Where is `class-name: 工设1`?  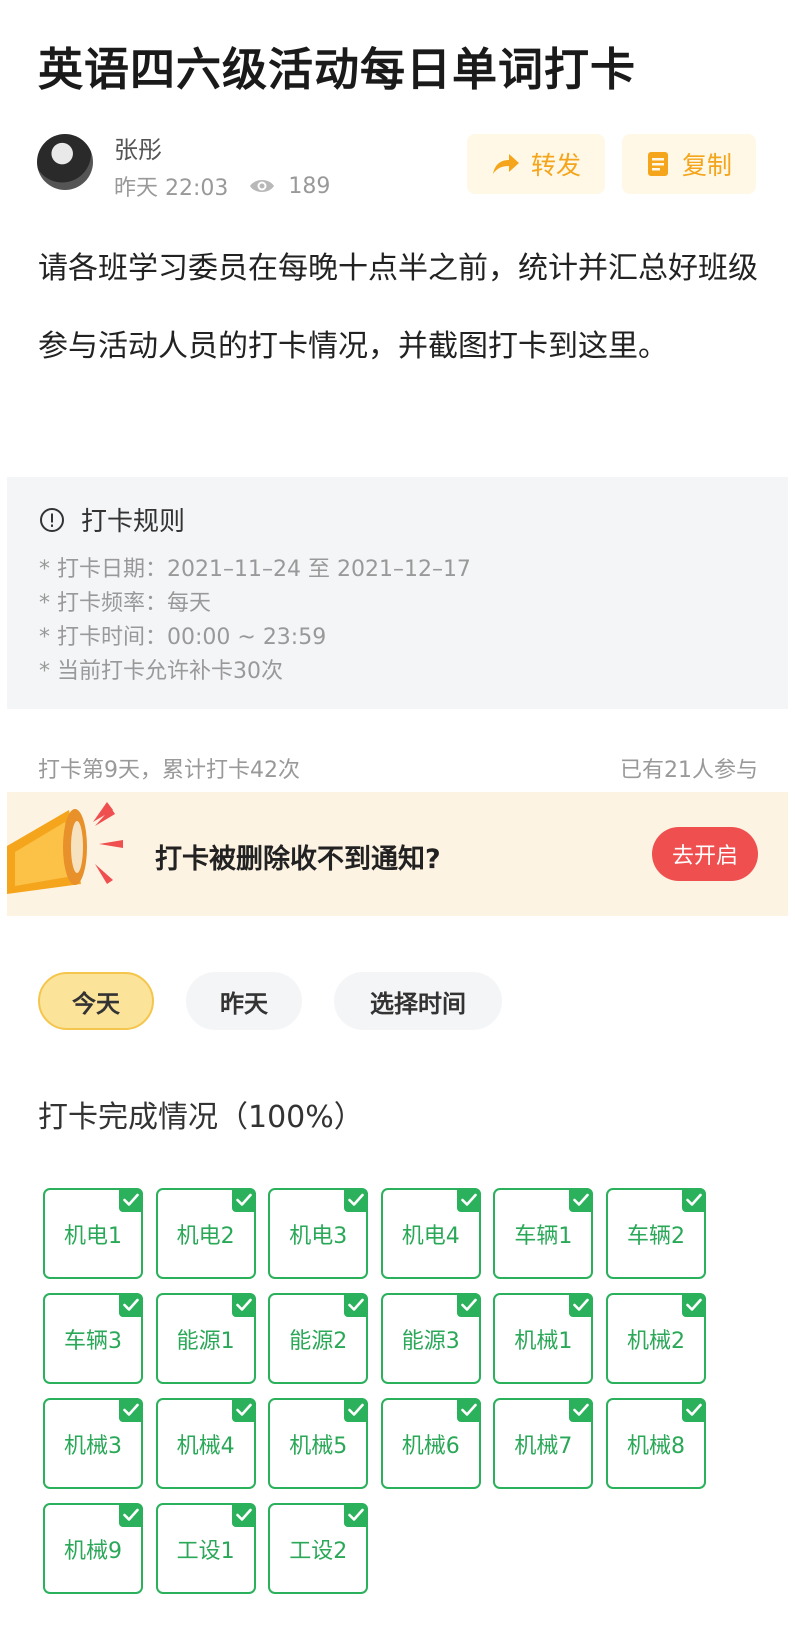
class-name: 工设1 is located at coordinates (205, 1551).